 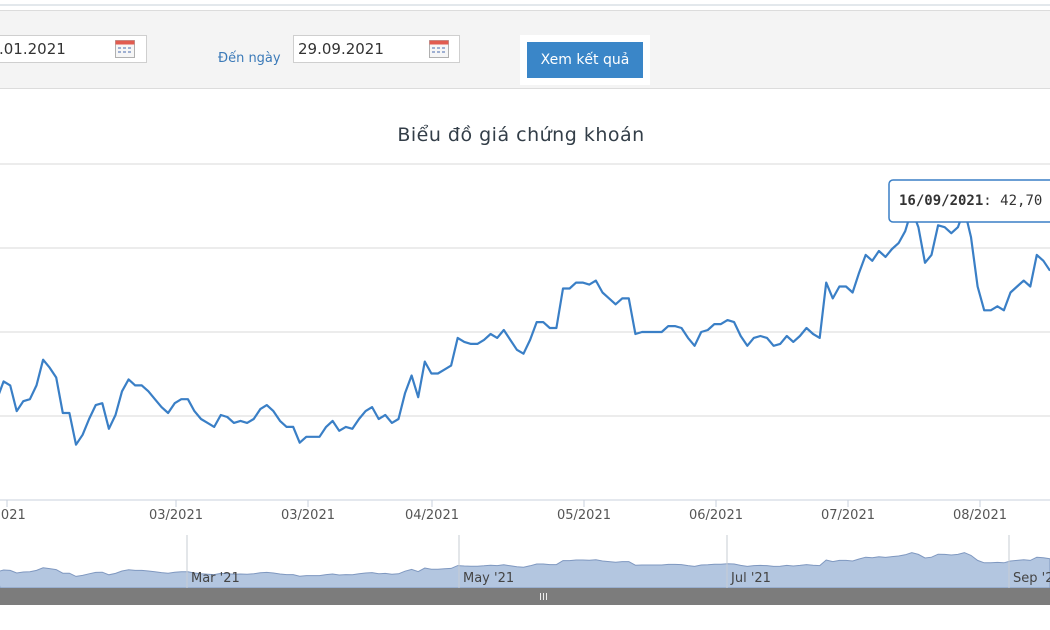 What do you see at coordinates (1021, 201) in the screenshot?
I see `tooltip-value: 42,70` at bounding box center [1021, 201].